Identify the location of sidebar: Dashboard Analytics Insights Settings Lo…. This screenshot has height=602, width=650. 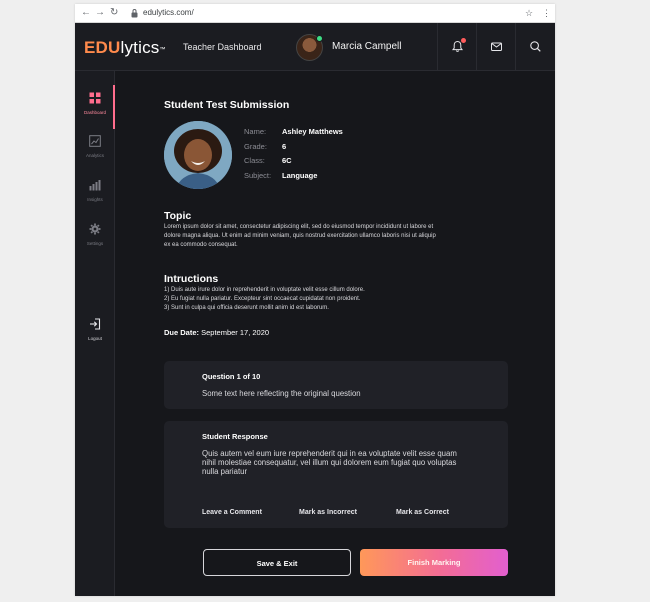
(95, 333).